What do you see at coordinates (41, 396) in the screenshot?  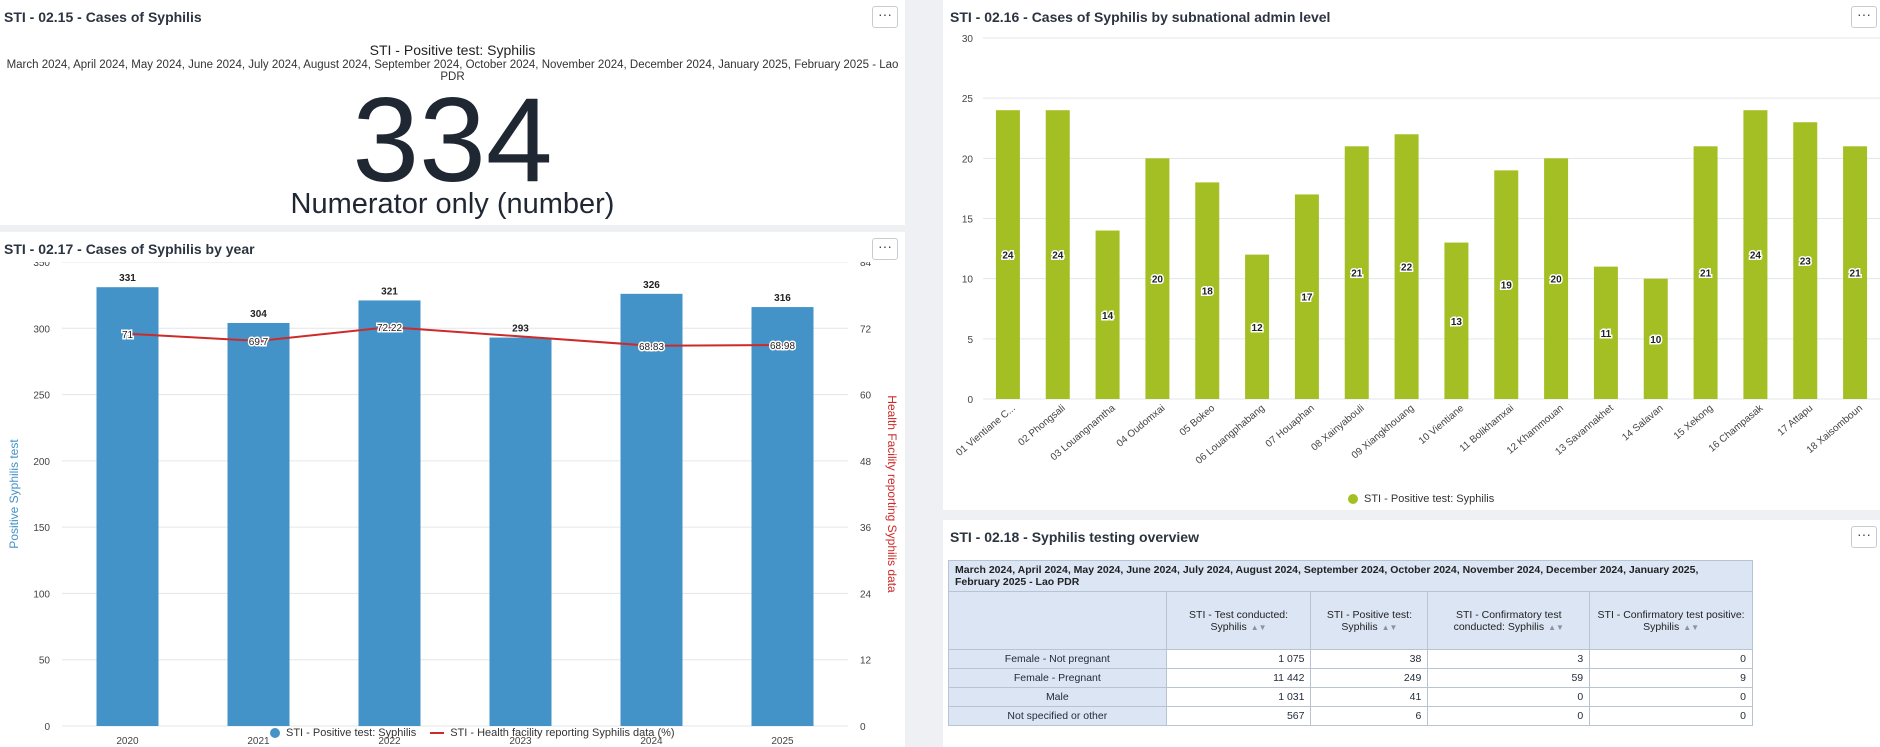 I see `y-tick-label: 250` at bounding box center [41, 396].